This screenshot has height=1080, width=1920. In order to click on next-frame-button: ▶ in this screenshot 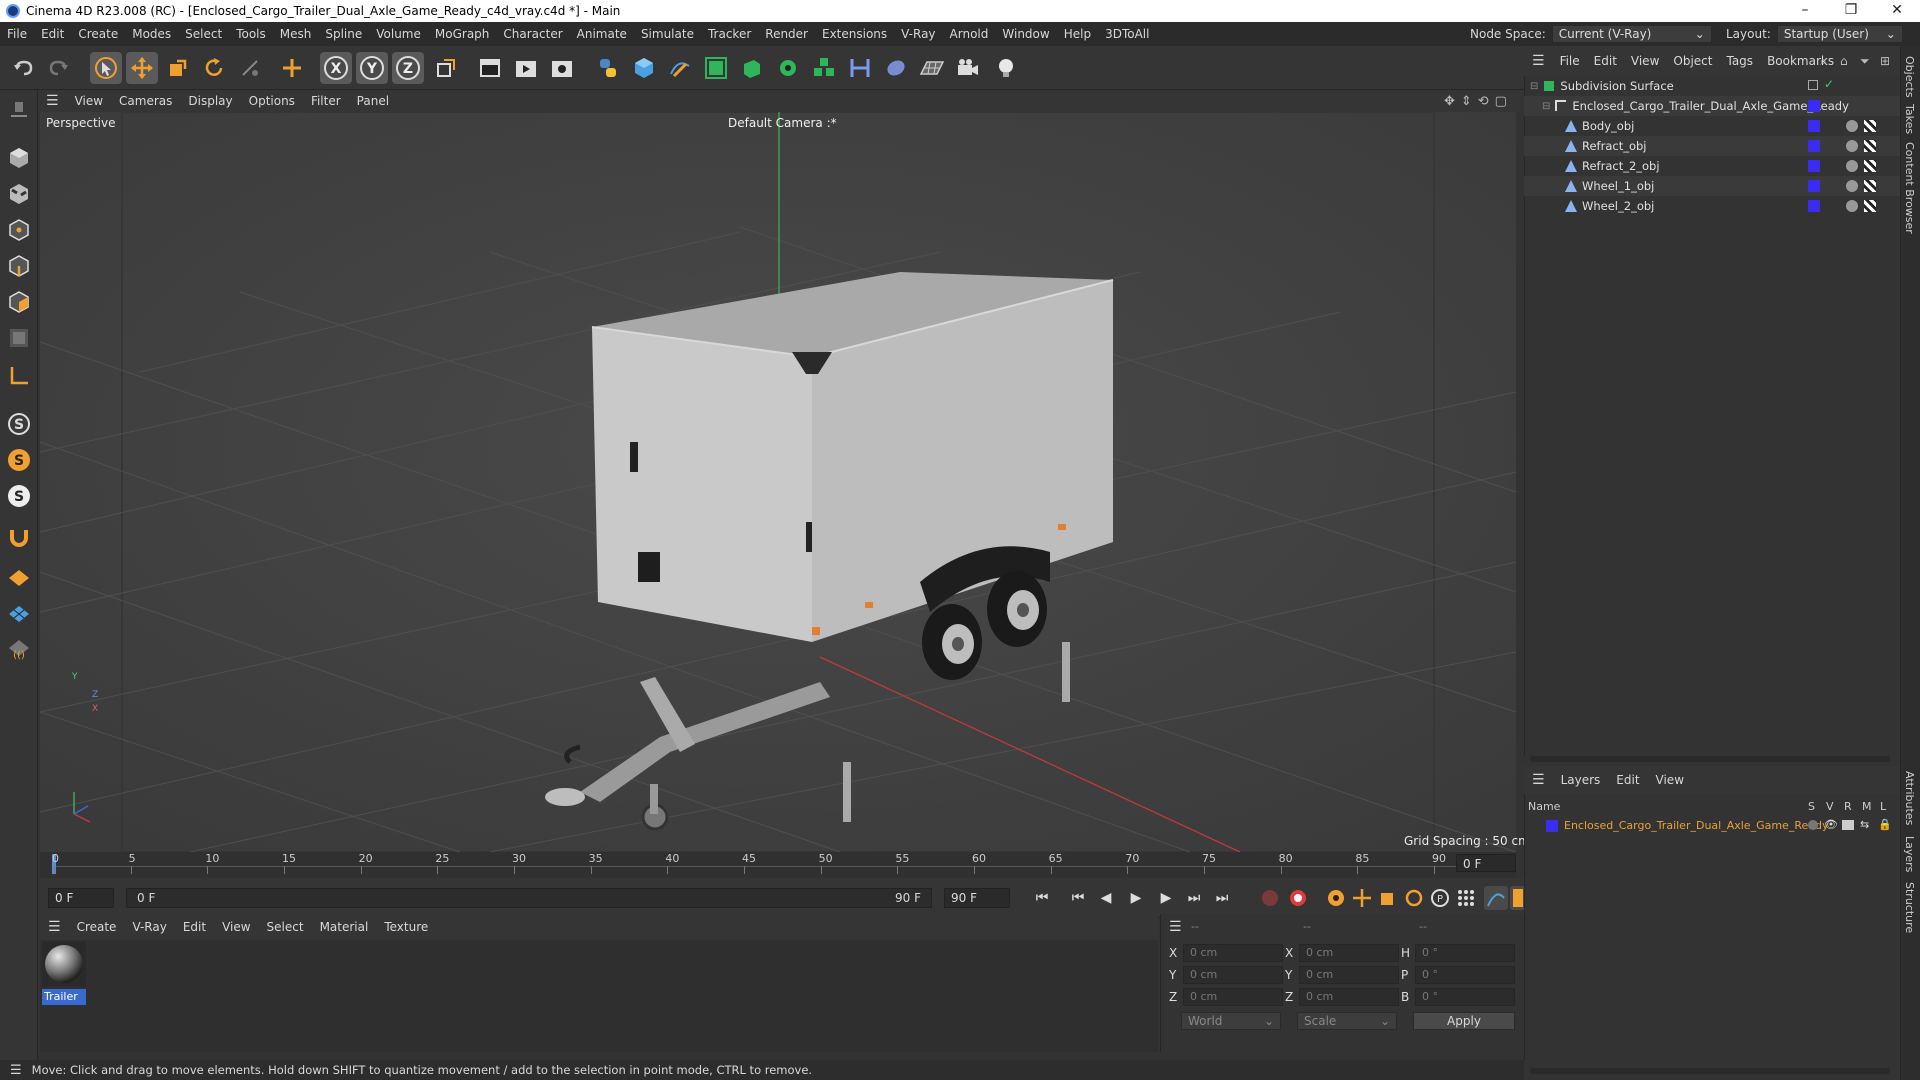, I will do `click(1166, 898)`.